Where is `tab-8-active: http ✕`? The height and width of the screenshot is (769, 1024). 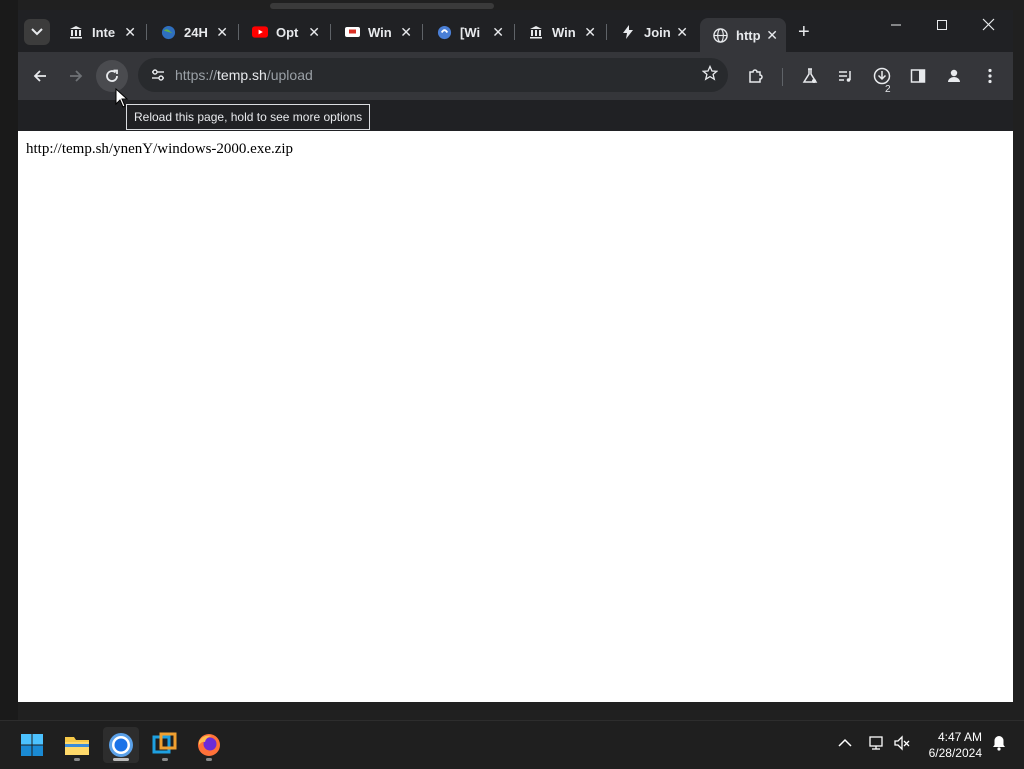 tab-8-active: http ✕ is located at coordinates (743, 35).